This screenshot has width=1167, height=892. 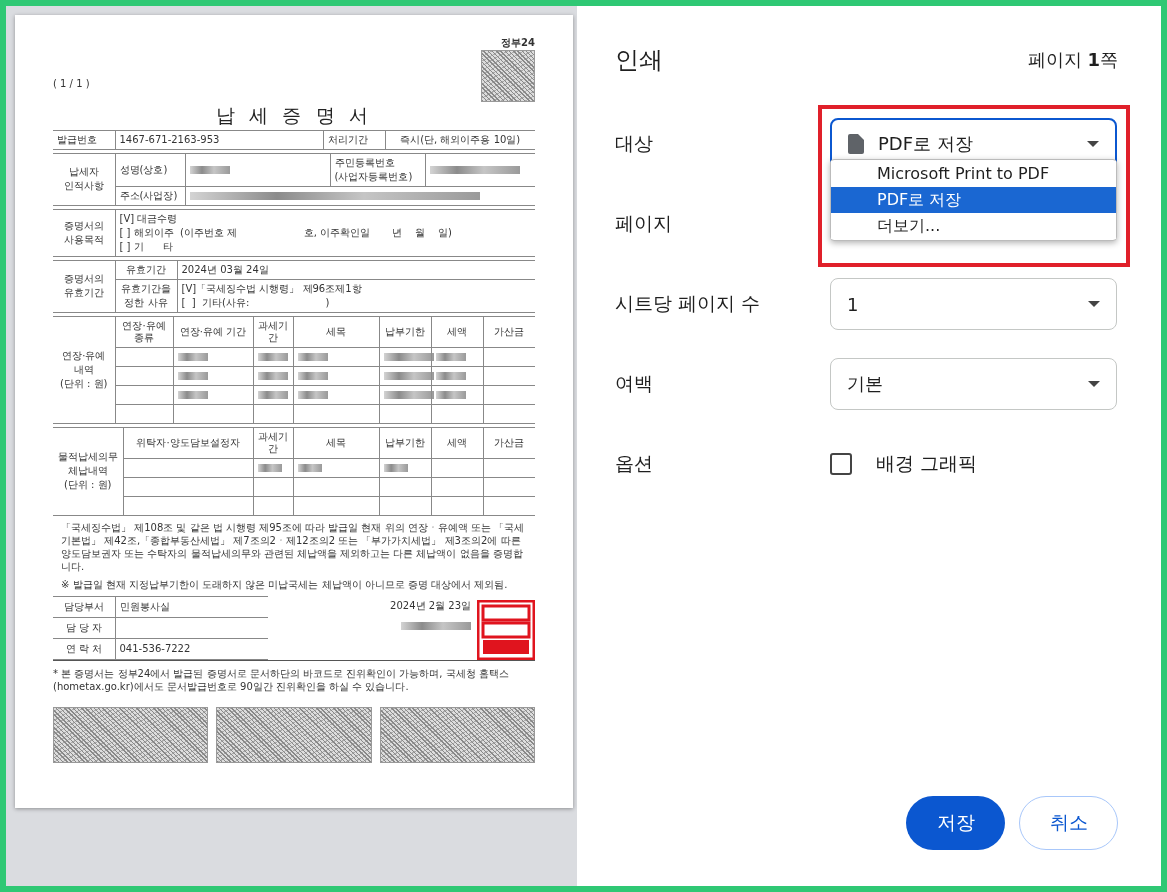 What do you see at coordinates (506, 629) in the screenshot?
I see `seal-drawing` at bounding box center [506, 629].